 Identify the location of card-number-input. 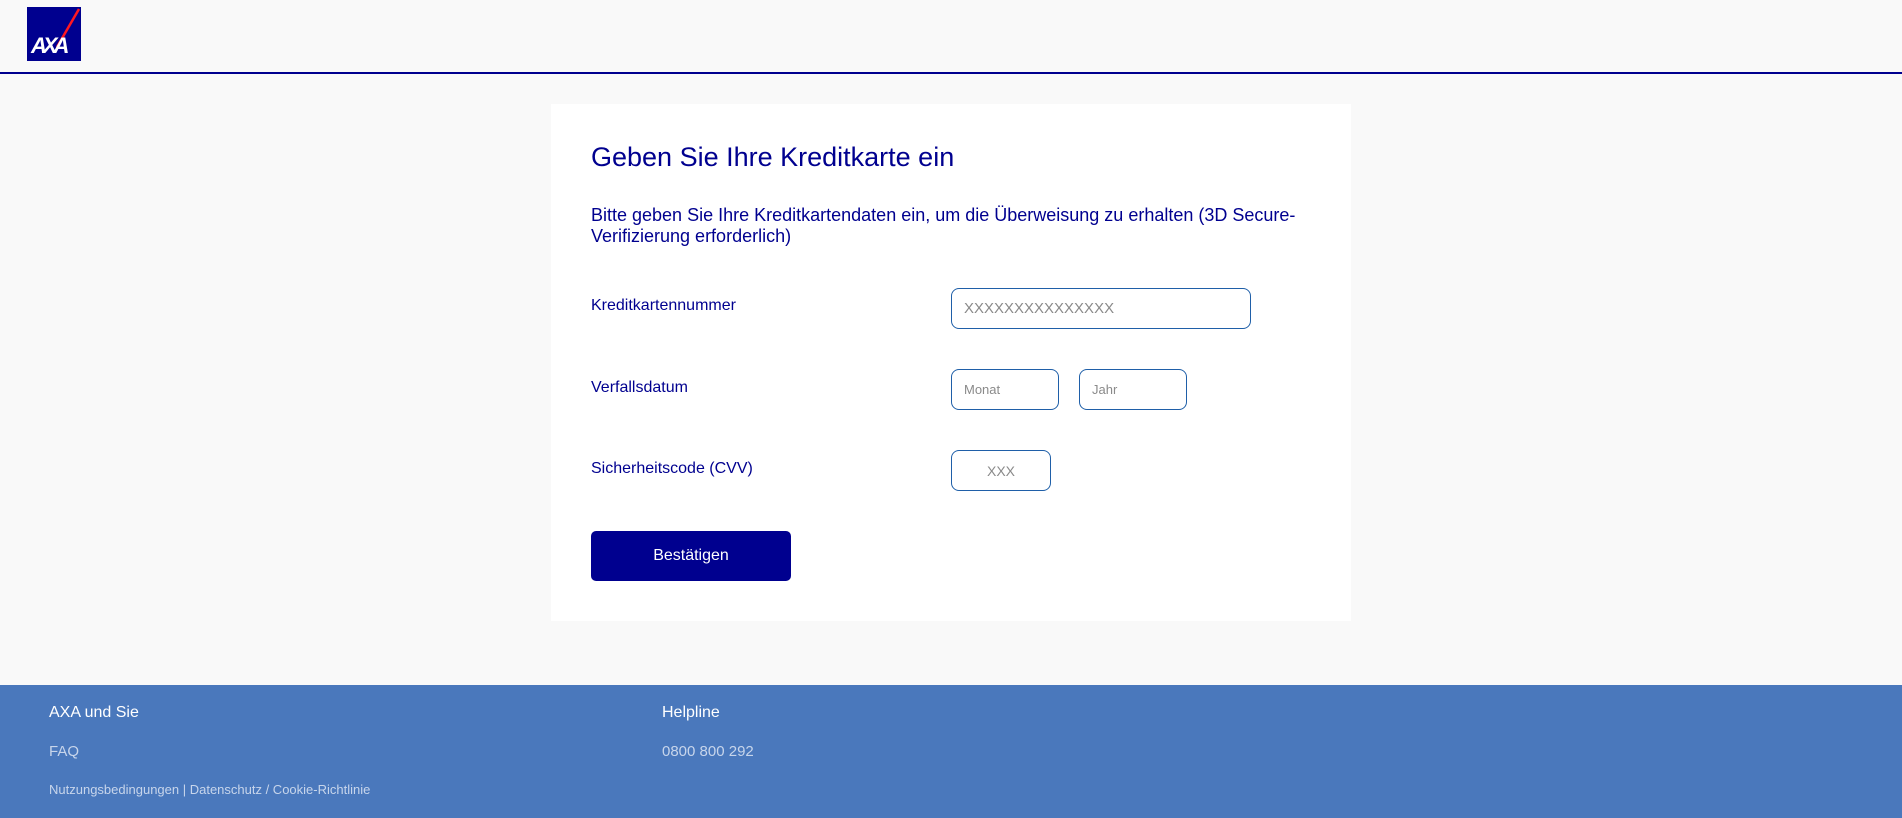
(1101, 308).